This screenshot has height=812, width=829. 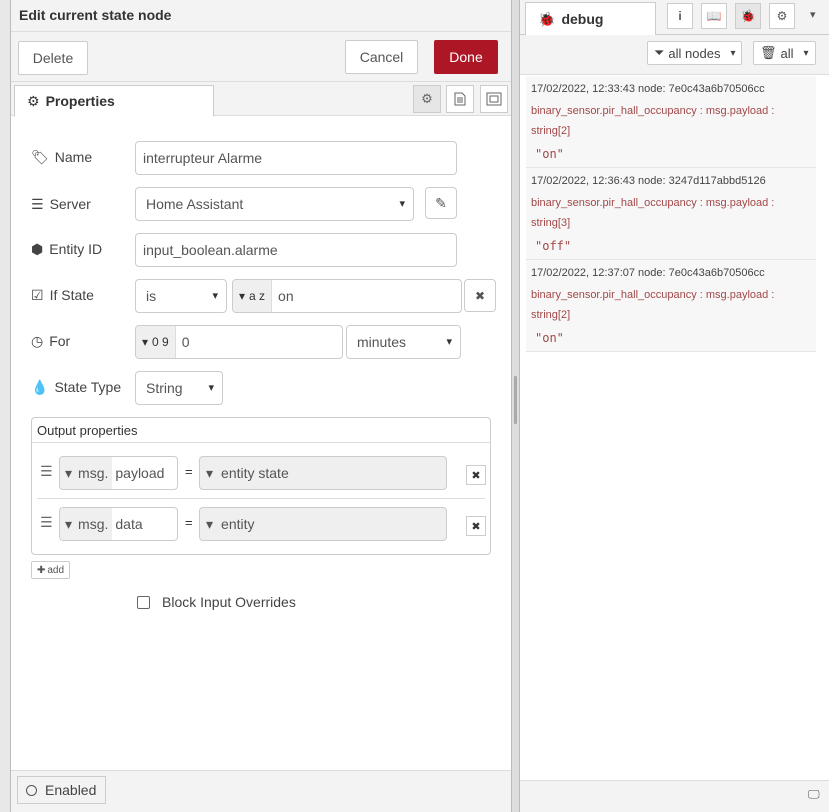 I want to click on bug-icon: 🐞, so click(x=748, y=16).